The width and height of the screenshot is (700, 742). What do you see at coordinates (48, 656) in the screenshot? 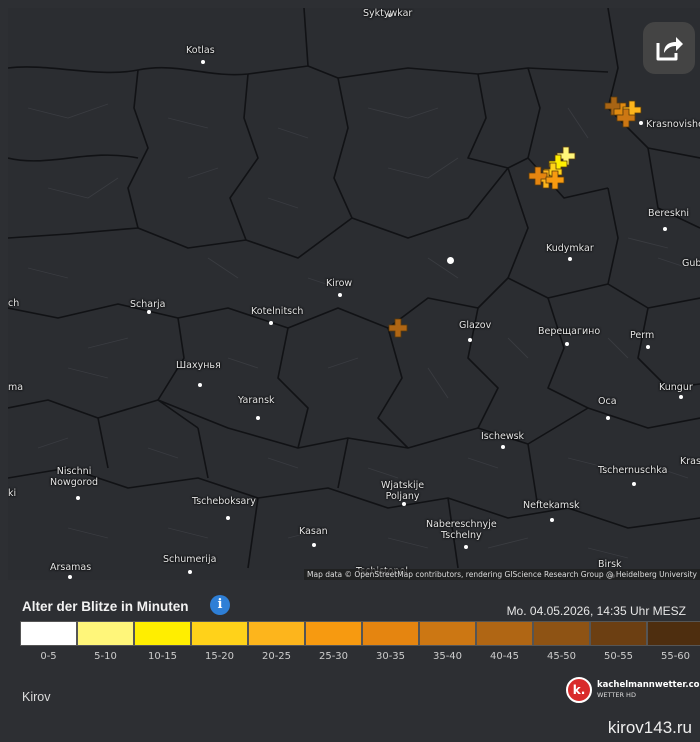
I see `color-swatch-label: 0-5` at bounding box center [48, 656].